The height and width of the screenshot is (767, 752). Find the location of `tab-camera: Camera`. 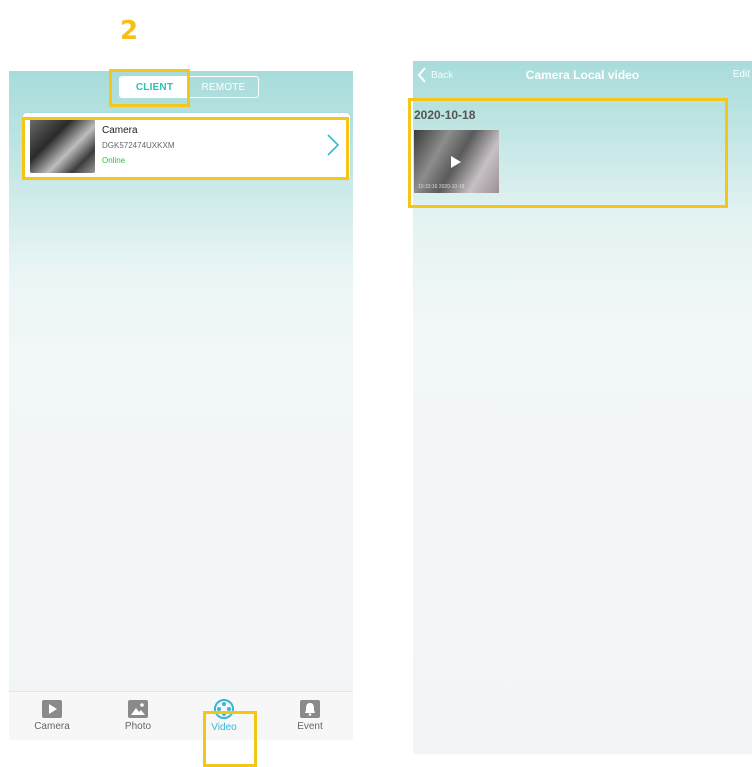

tab-camera: Camera is located at coordinates (52, 716).